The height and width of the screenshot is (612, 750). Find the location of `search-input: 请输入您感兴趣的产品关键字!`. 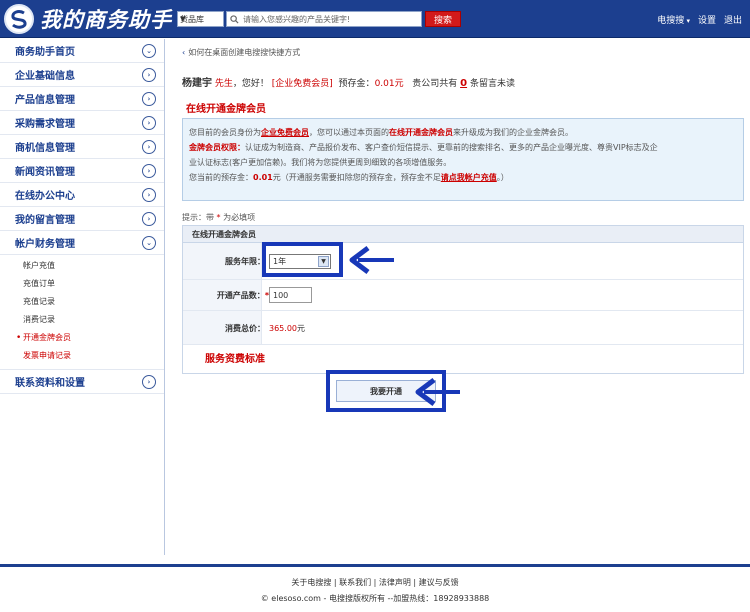

search-input: 请输入您感兴趣的产品关键字! is located at coordinates (324, 19).